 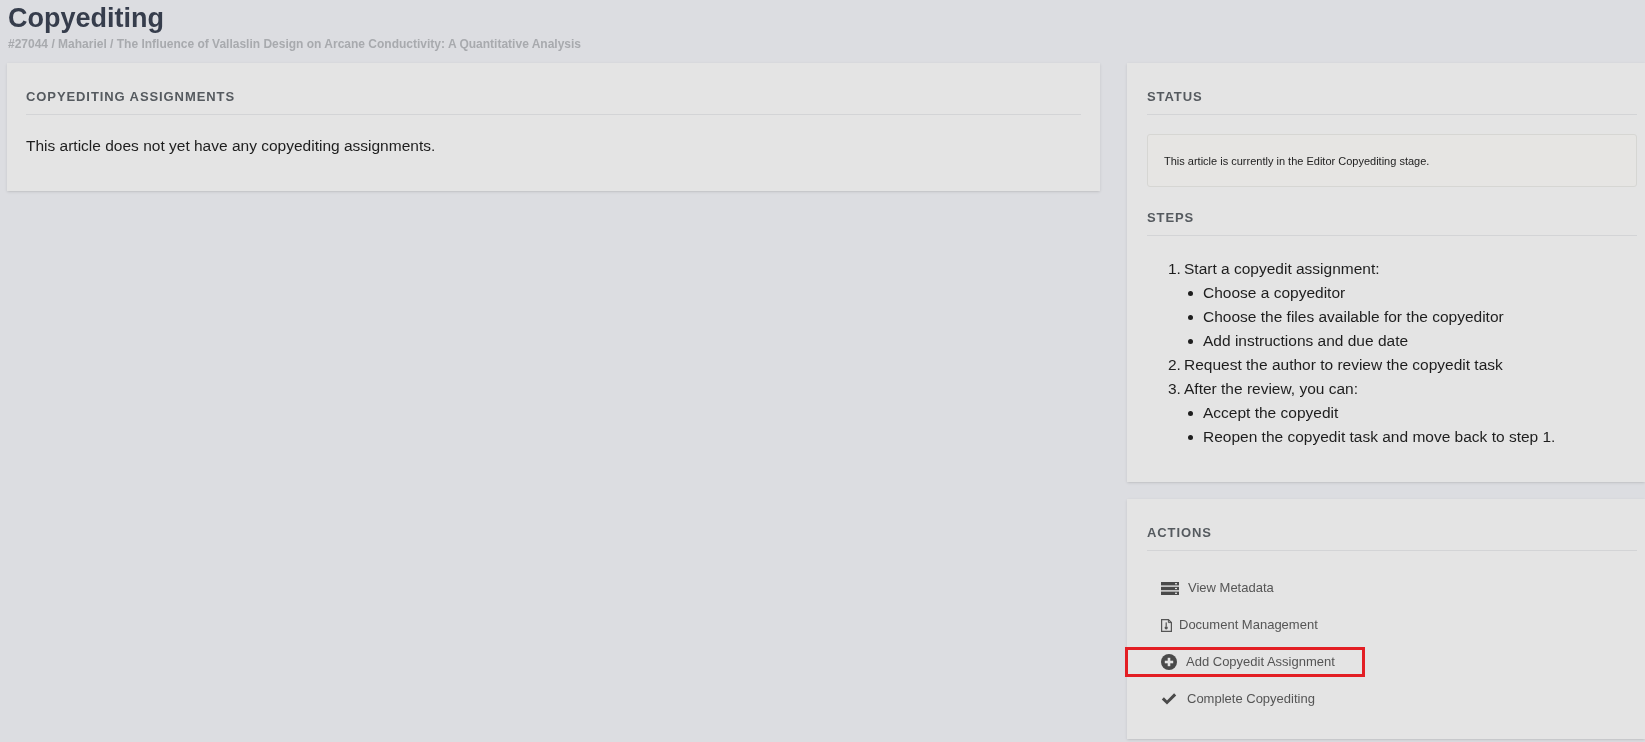 What do you see at coordinates (1175, 269) in the screenshot?
I see `step-number: 1.` at bounding box center [1175, 269].